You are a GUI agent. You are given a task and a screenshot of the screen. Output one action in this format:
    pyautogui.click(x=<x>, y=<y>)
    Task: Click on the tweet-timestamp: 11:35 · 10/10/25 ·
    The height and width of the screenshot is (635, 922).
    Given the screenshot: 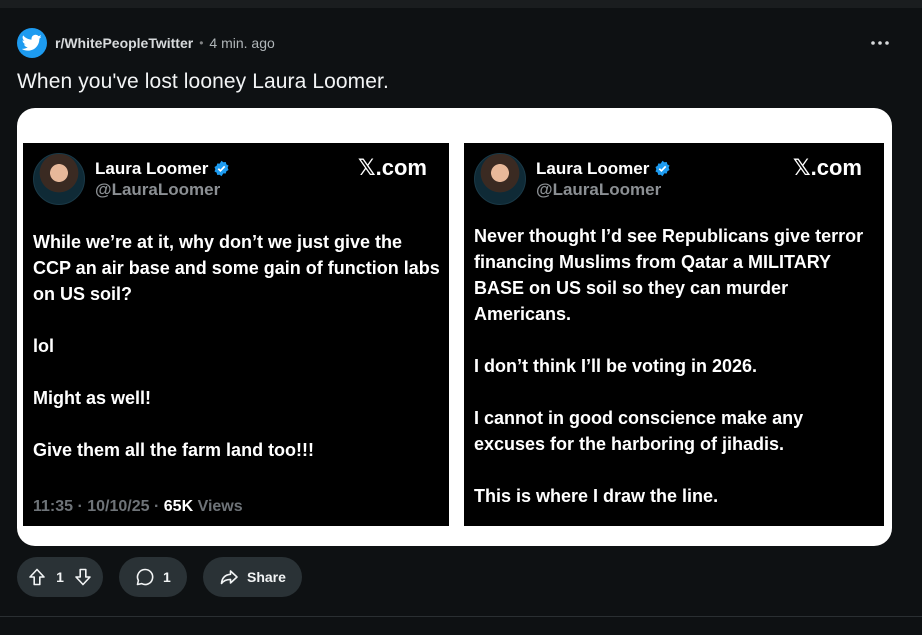 What is the action you would take?
    pyautogui.click(x=98, y=506)
    